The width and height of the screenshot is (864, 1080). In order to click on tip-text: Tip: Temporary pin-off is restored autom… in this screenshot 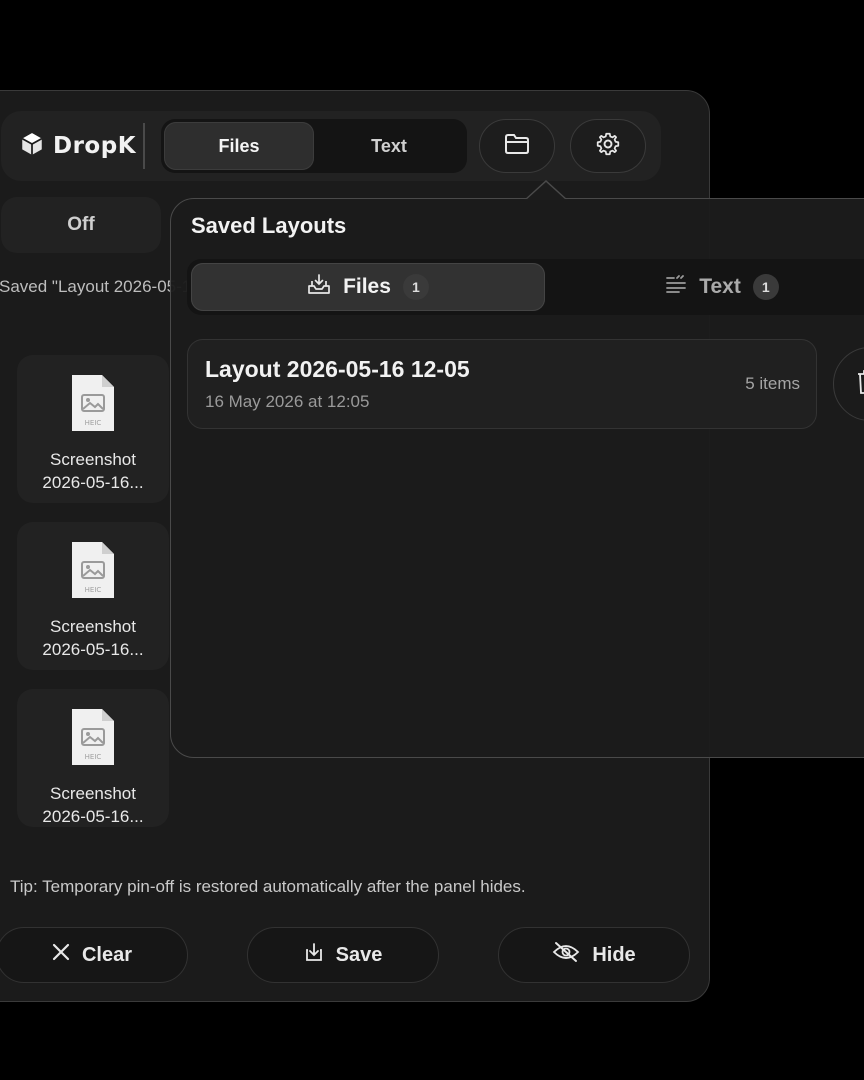, I will do `click(268, 886)`.